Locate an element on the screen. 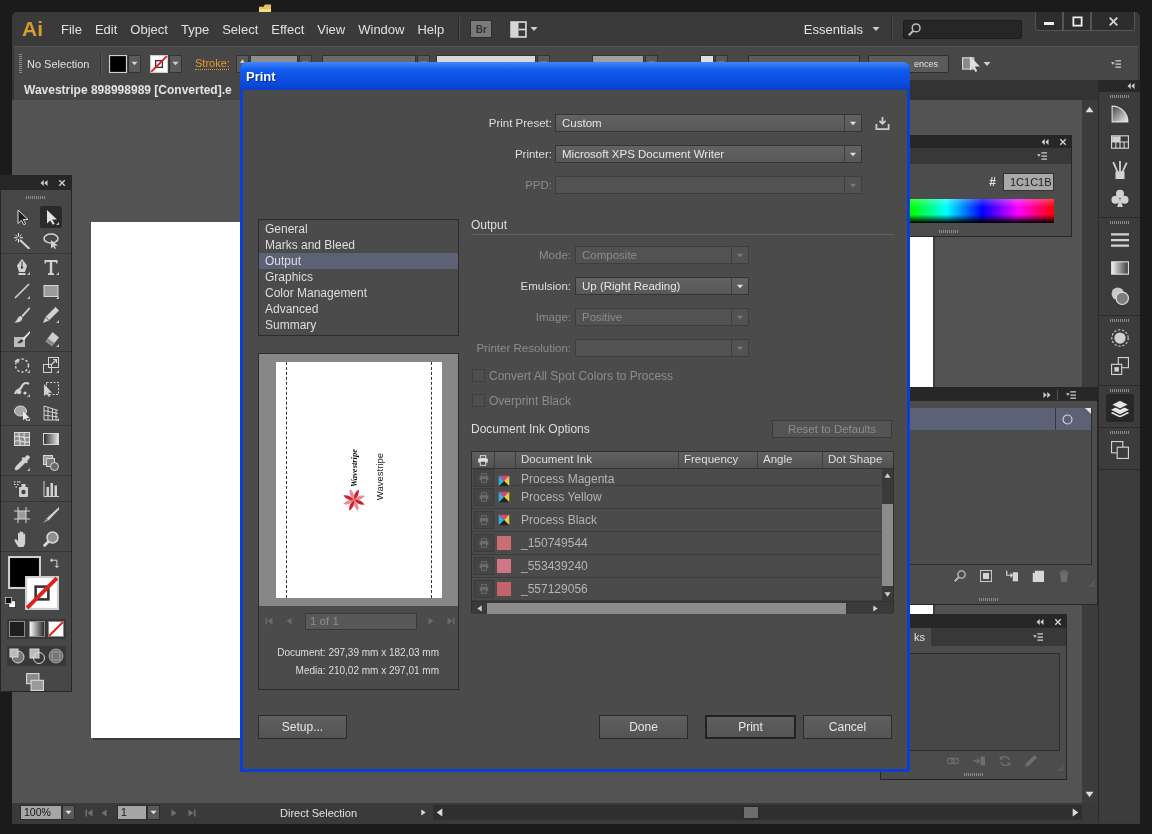  close-button is located at coordinates (1113, 21).